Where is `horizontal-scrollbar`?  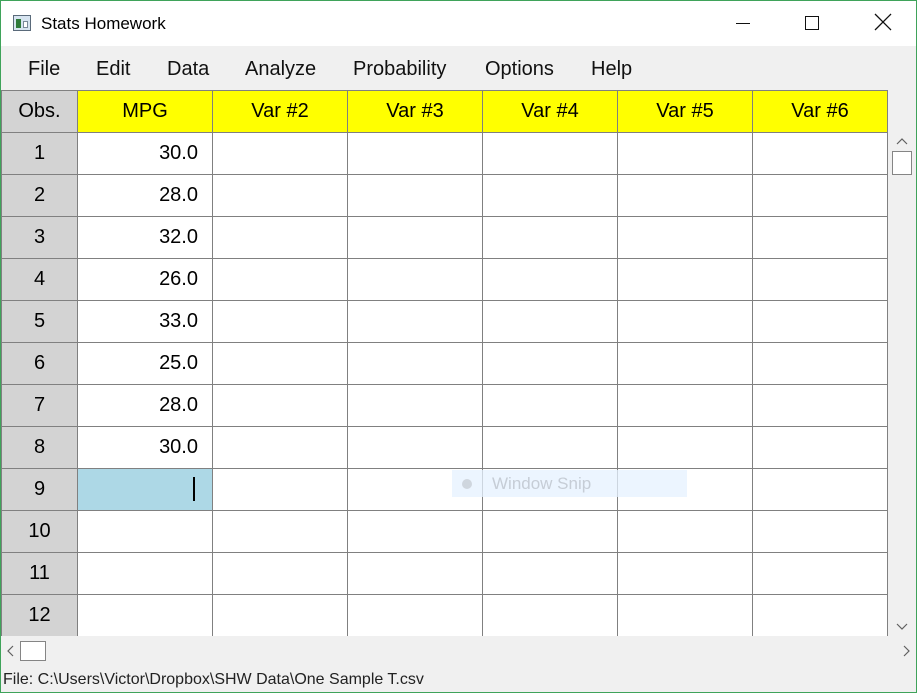
horizontal-scrollbar is located at coordinates (458, 651).